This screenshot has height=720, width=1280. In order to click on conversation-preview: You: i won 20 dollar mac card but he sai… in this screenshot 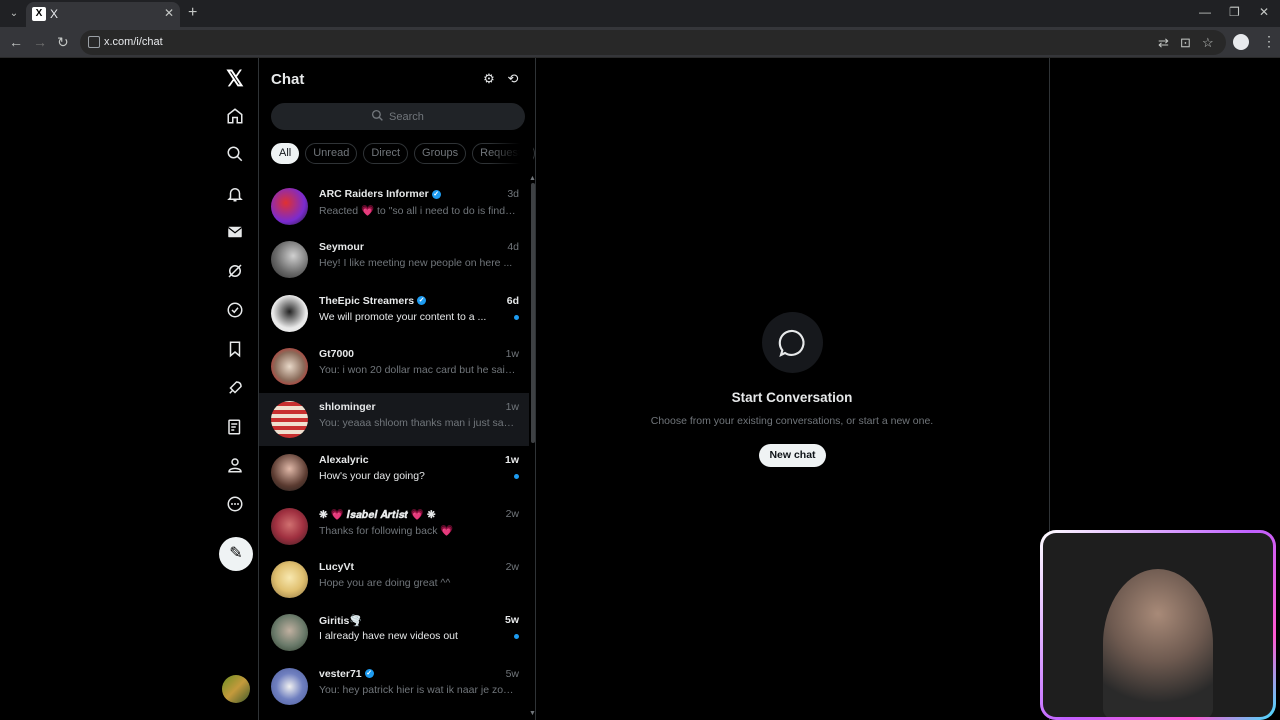, I will do `click(418, 369)`.